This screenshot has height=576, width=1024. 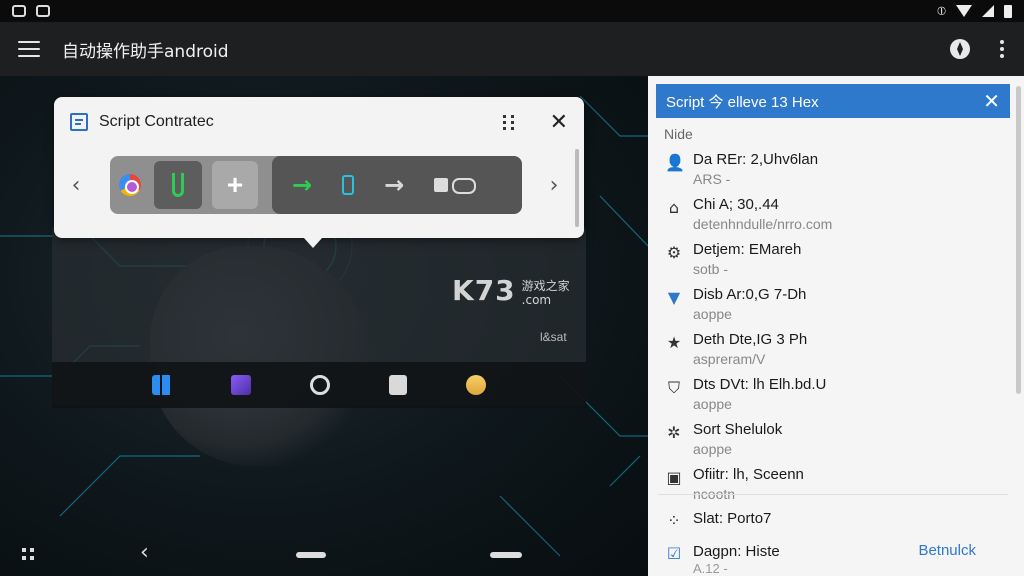 I want to click on gear-icon: ⚙, so click(x=674, y=252).